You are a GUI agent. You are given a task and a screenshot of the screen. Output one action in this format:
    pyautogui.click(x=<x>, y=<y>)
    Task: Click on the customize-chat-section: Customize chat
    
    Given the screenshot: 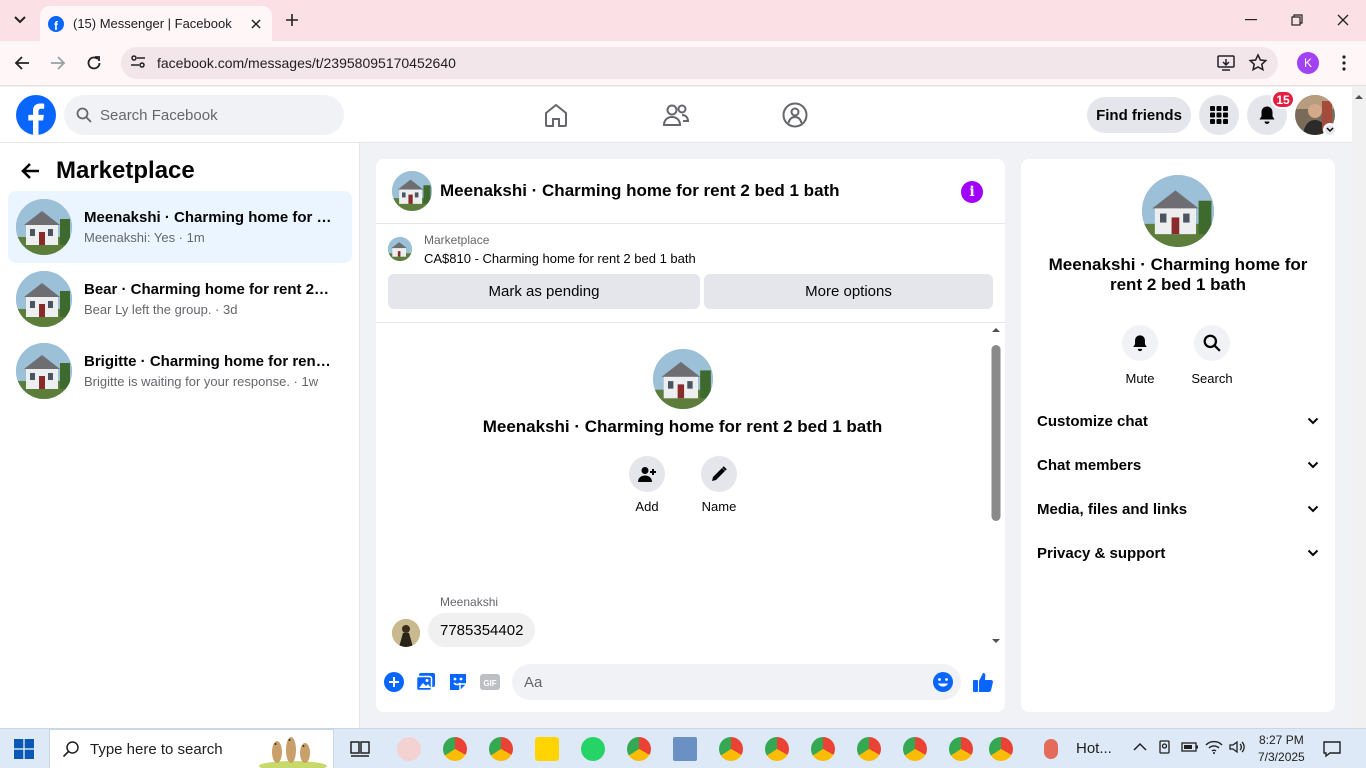 What is the action you would take?
    pyautogui.click(x=1178, y=421)
    